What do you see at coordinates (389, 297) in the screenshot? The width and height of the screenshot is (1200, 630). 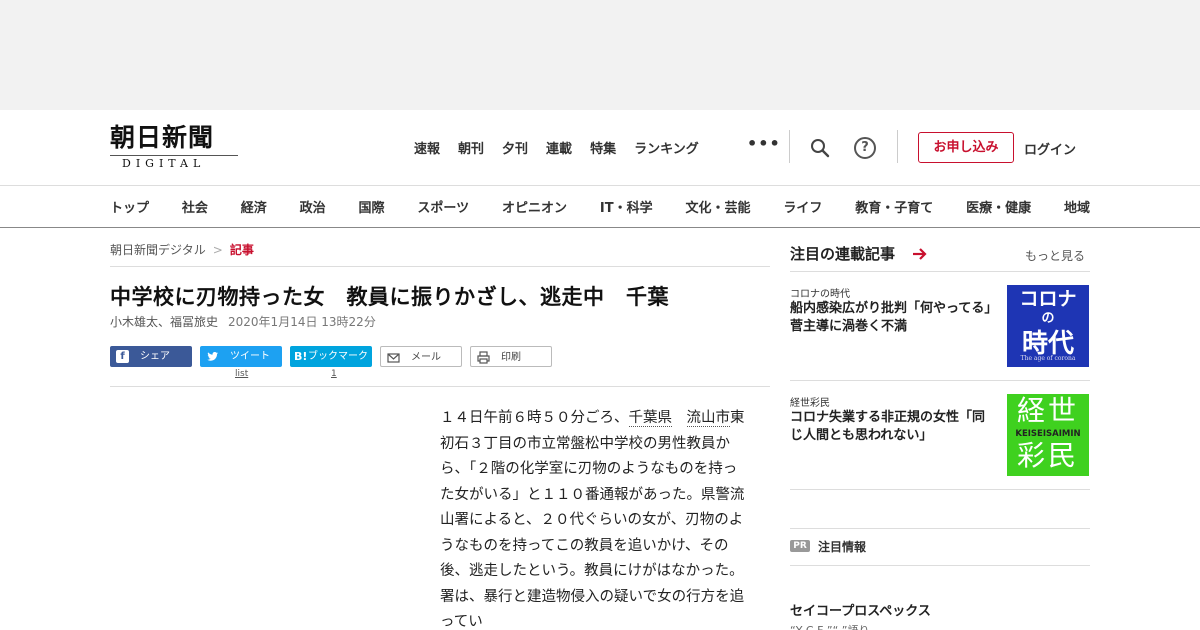 I see `article-headline: 中学校に刃物持った女 教員に振りかざし、逃走中 千葉` at bounding box center [389, 297].